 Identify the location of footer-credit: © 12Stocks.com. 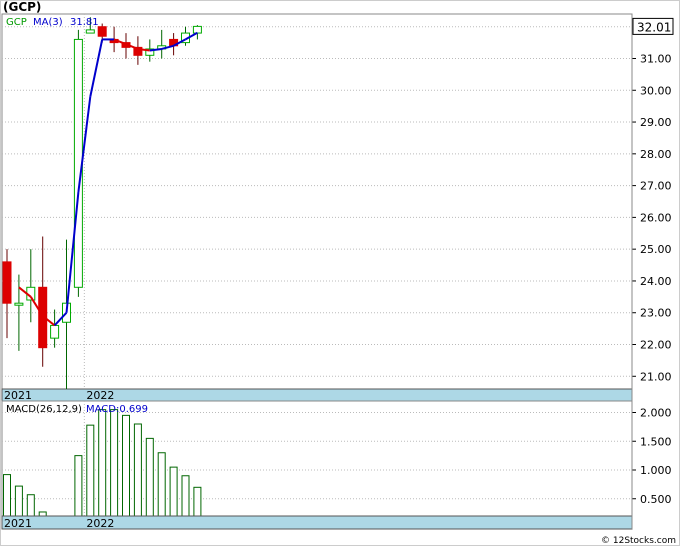
(638, 541).